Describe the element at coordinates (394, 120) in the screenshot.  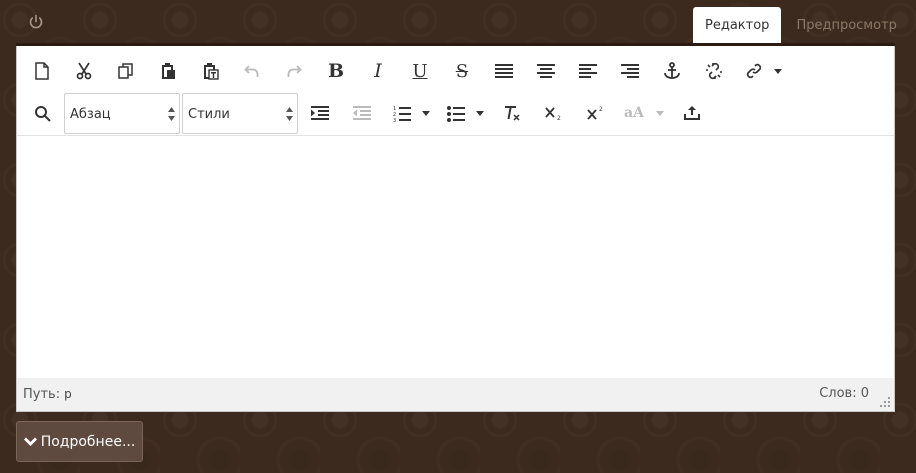
I see `svg-text: 3` at that location.